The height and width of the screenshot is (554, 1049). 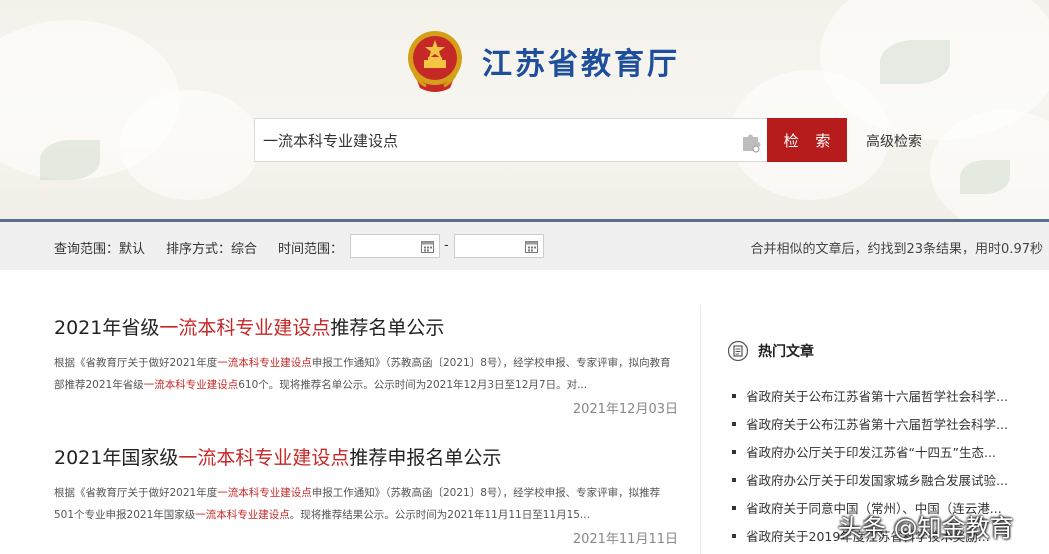 I want to click on watermark: 头条 @知金教育, so click(x=926, y=528).